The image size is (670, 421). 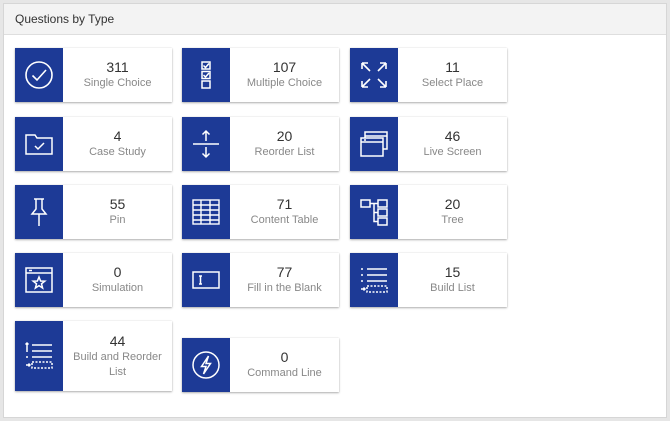 I want to click on card-reorder-list: 20 Reorder List, so click(x=260, y=144).